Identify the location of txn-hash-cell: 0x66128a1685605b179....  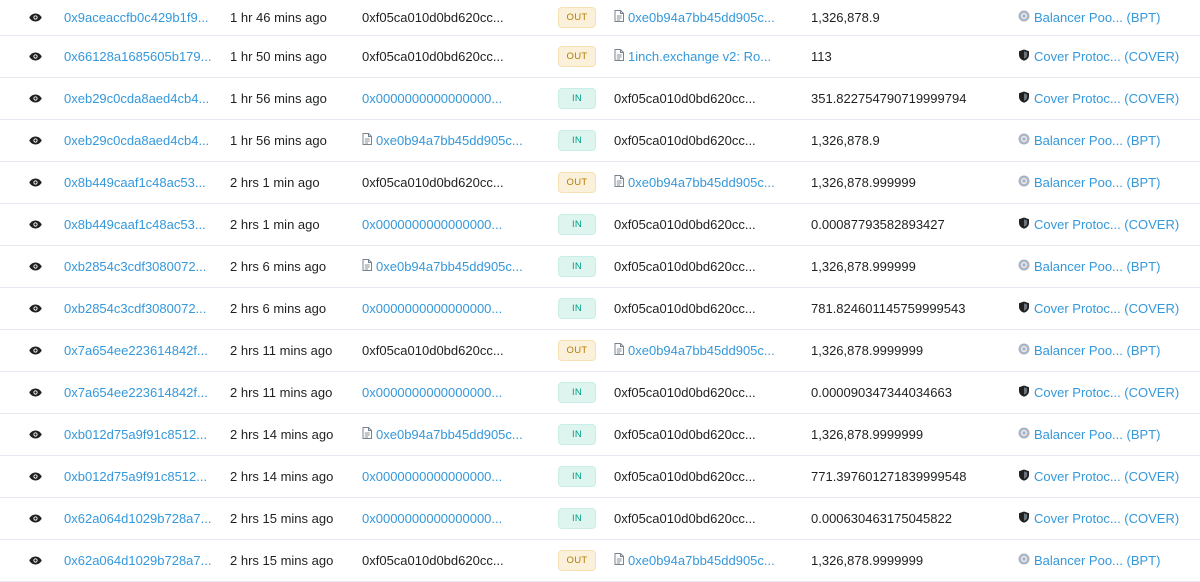
(139, 56).